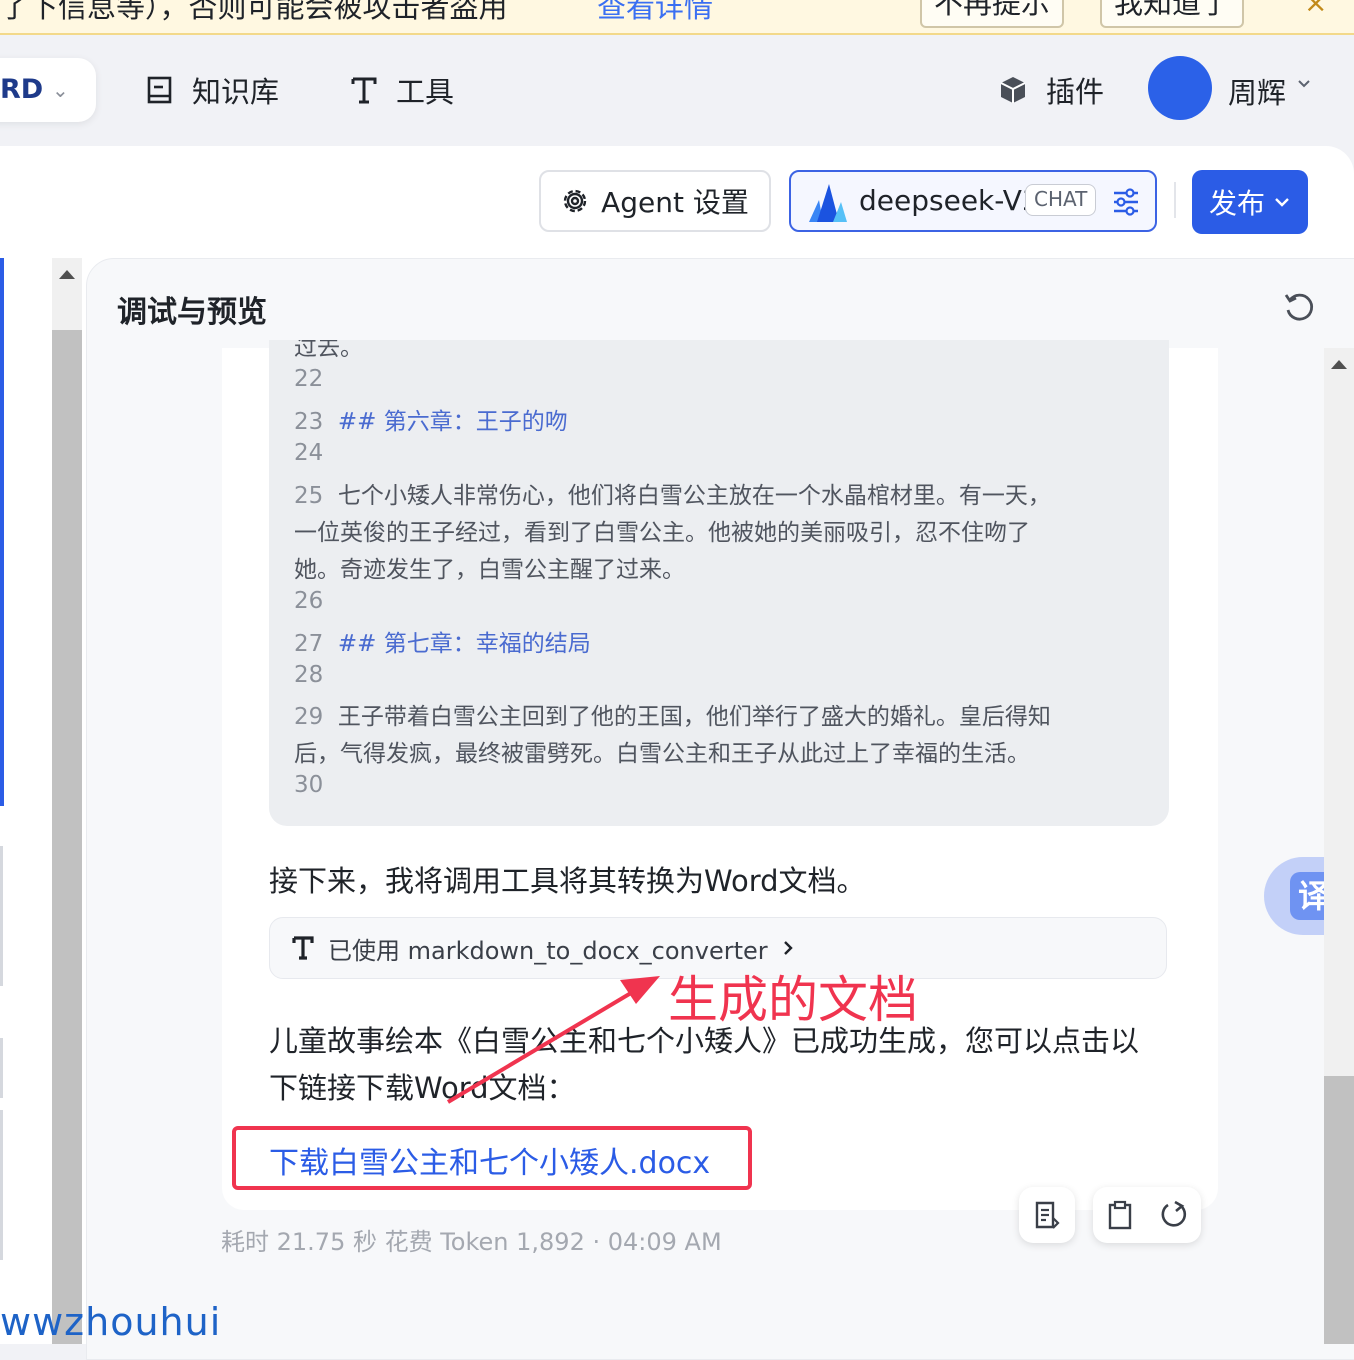  What do you see at coordinates (236, 92) in the screenshot?
I see `nav-knowledge-label: 知识库` at bounding box center [236, 92].